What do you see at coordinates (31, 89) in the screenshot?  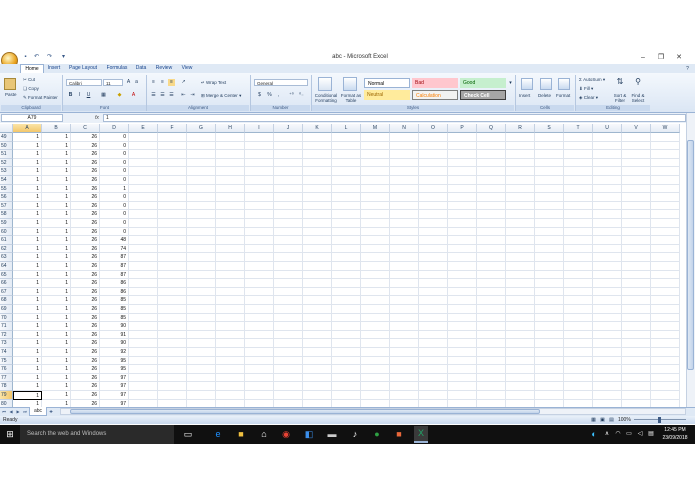 I see `copy-button: ❏ Copy` at bounding box center [31, 89].